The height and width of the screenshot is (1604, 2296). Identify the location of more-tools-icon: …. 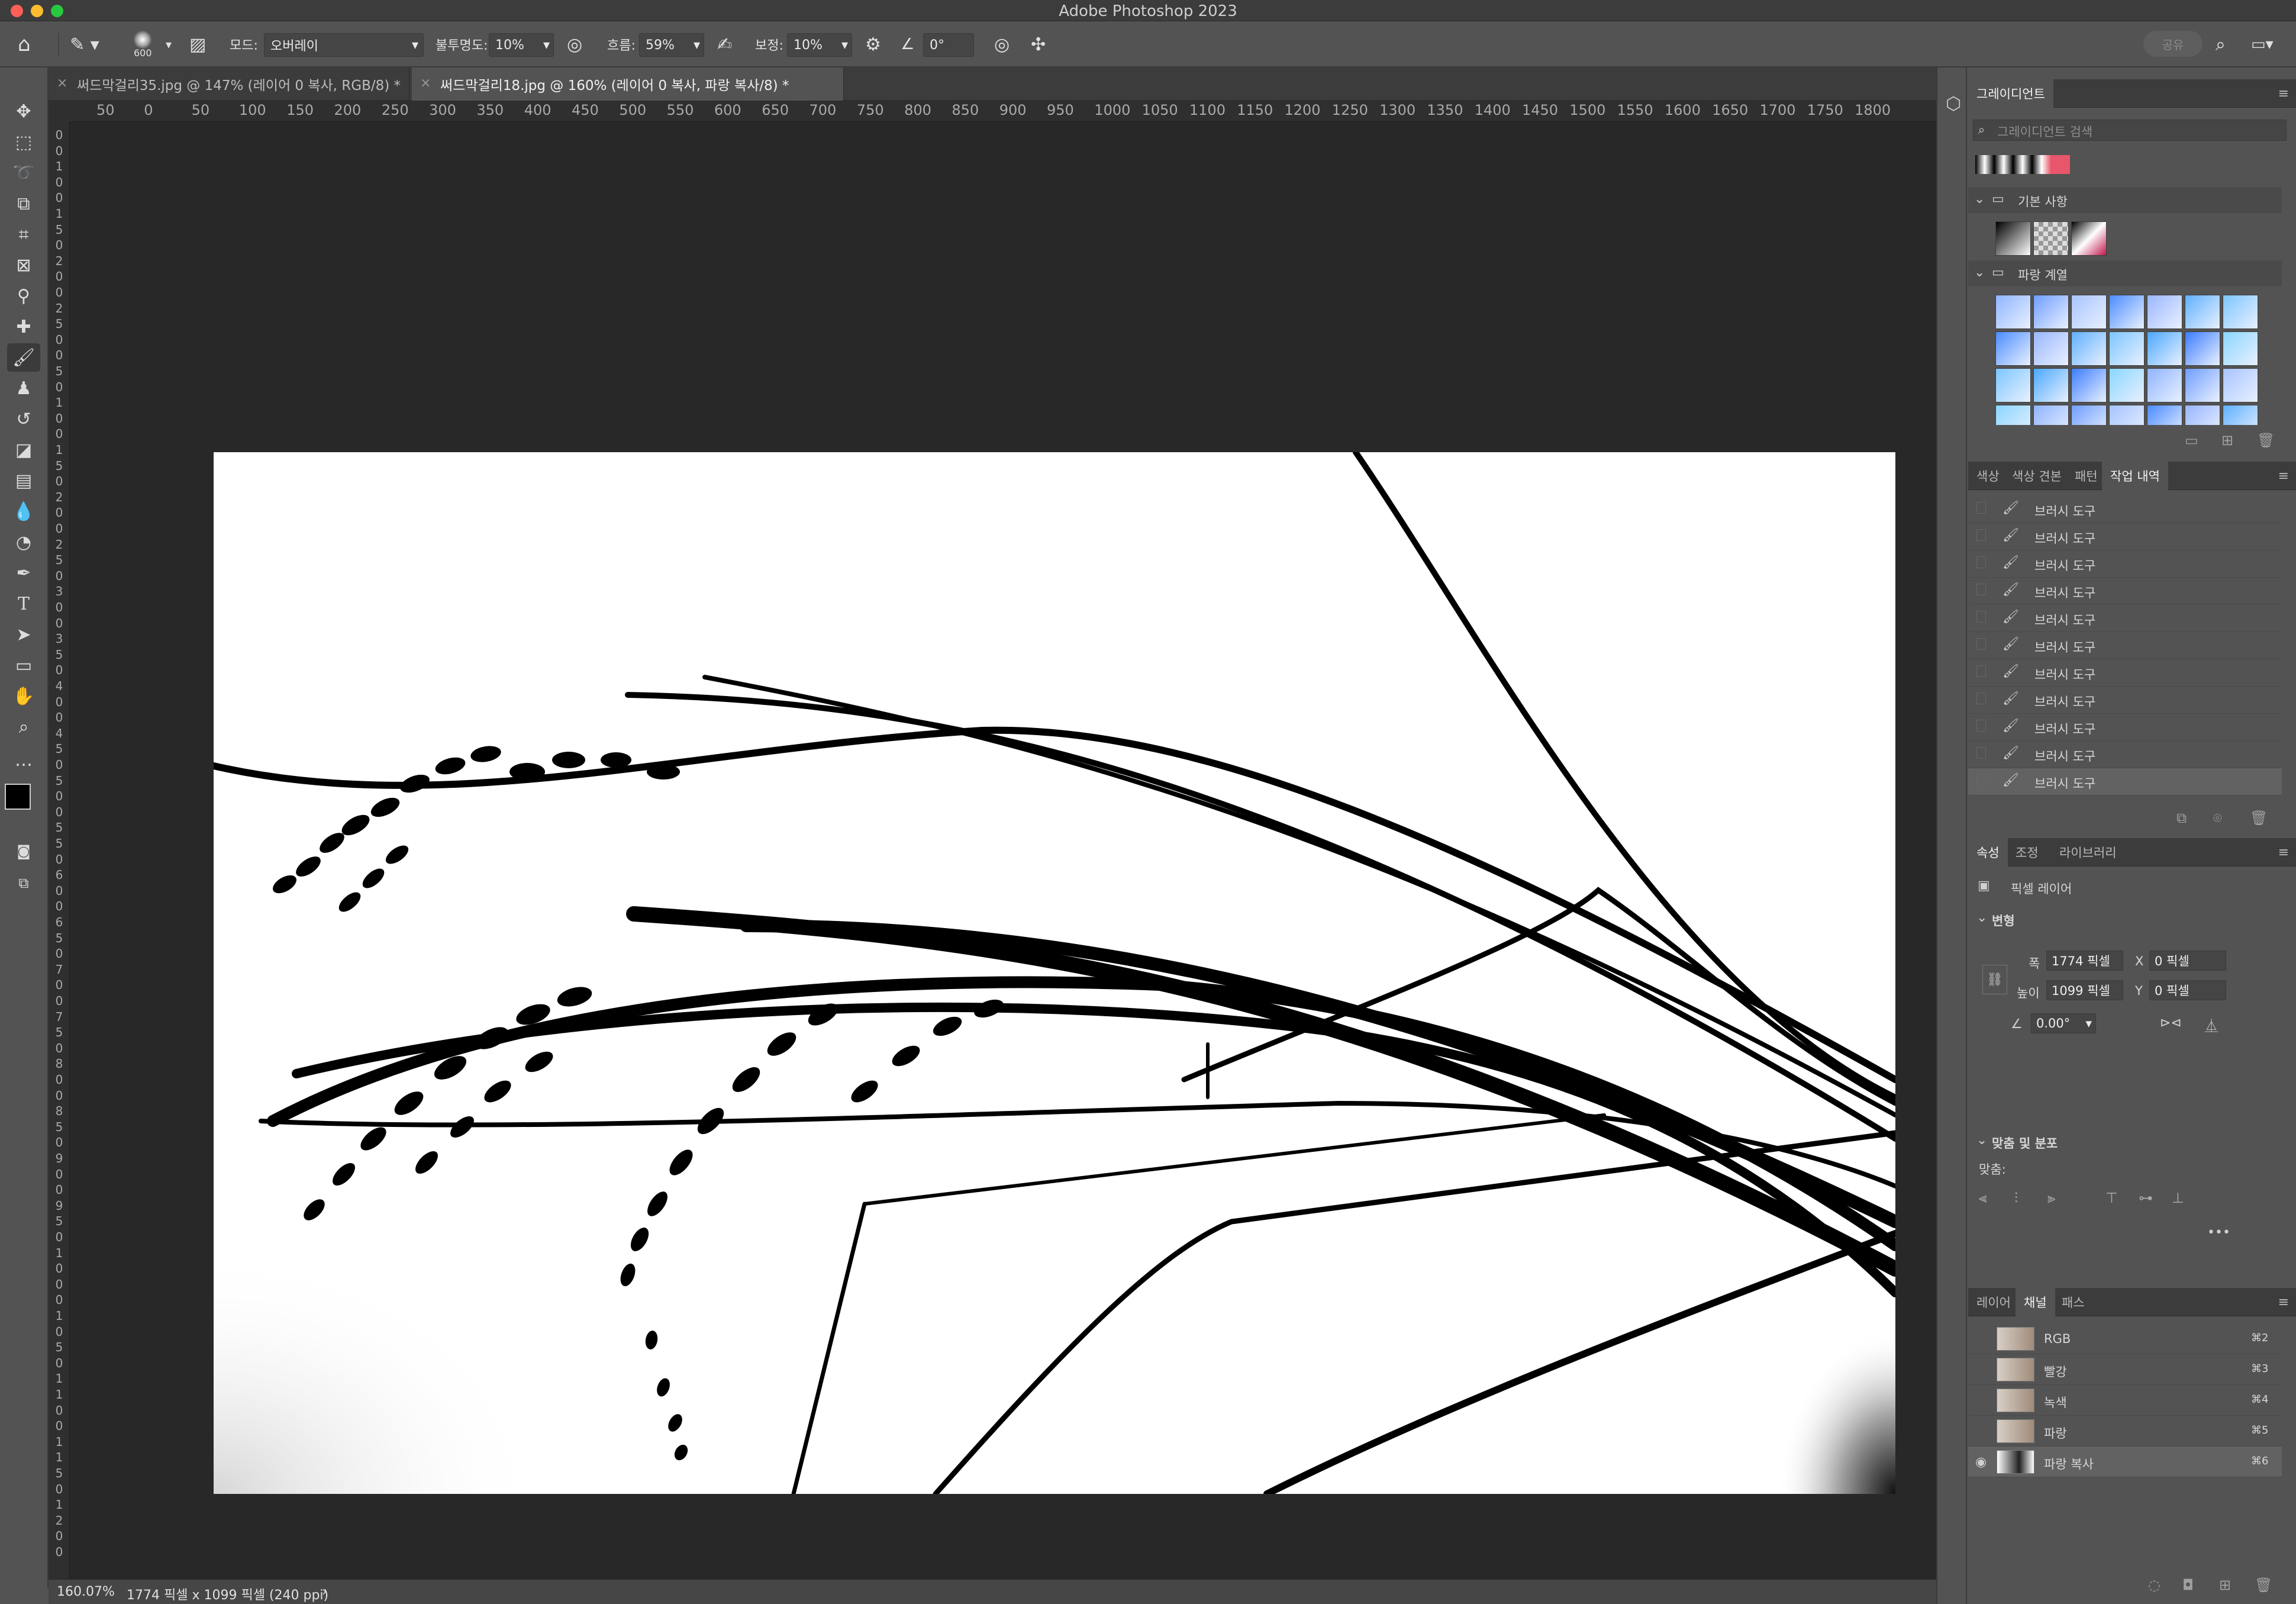
(23, 760).